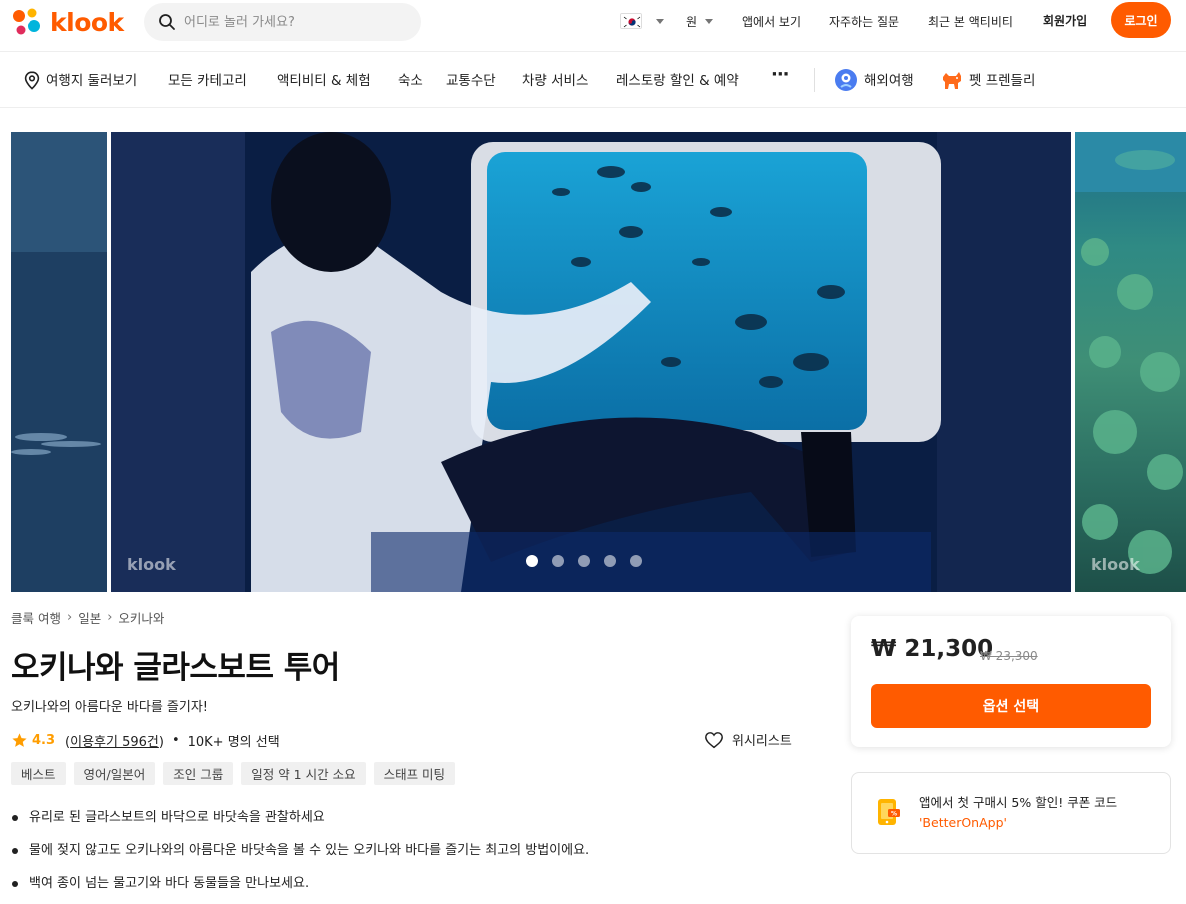  I want to click on category-transport: 교통수단, so click(471, 79).